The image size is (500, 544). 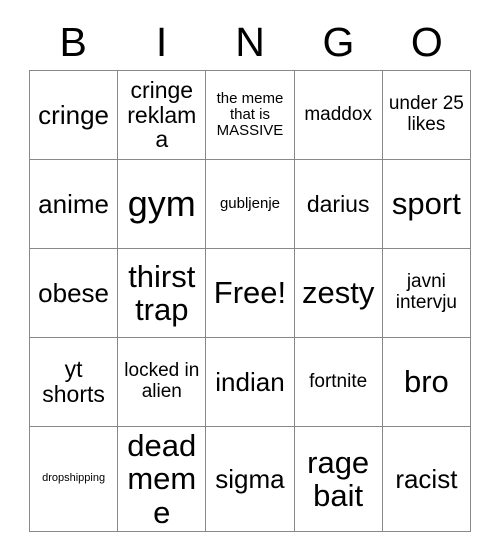 I want to click on bingo-cell-o2: sport, so click(x=426, y=204).